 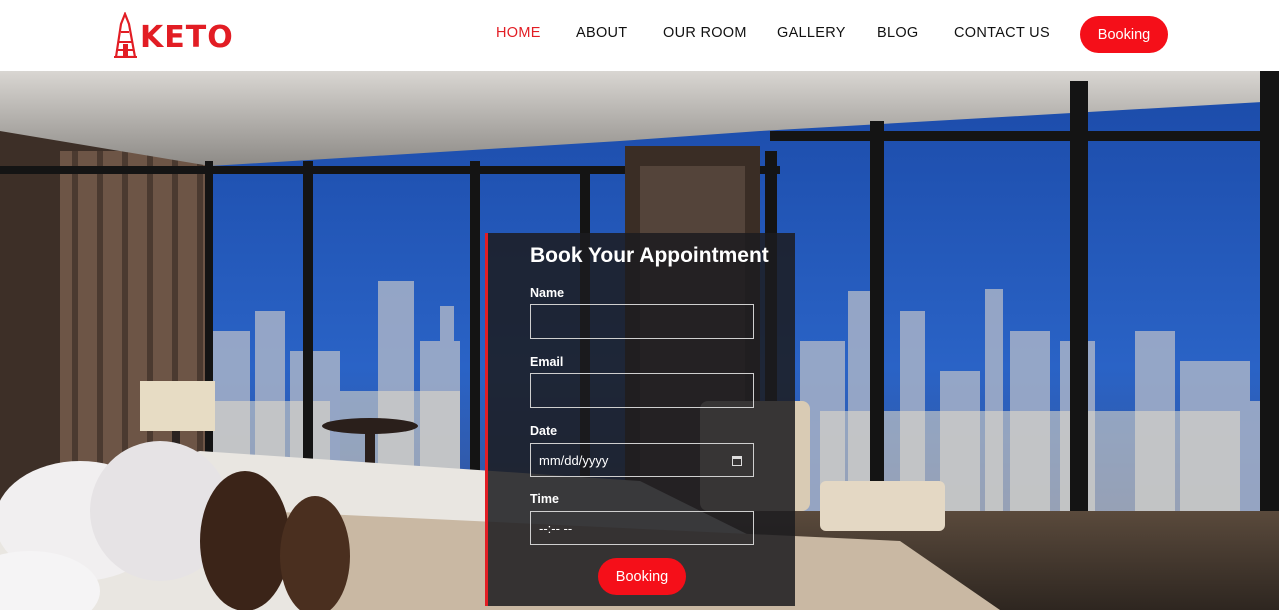 I want to click on time-input: --:-- --, so click(x=642, y=528).